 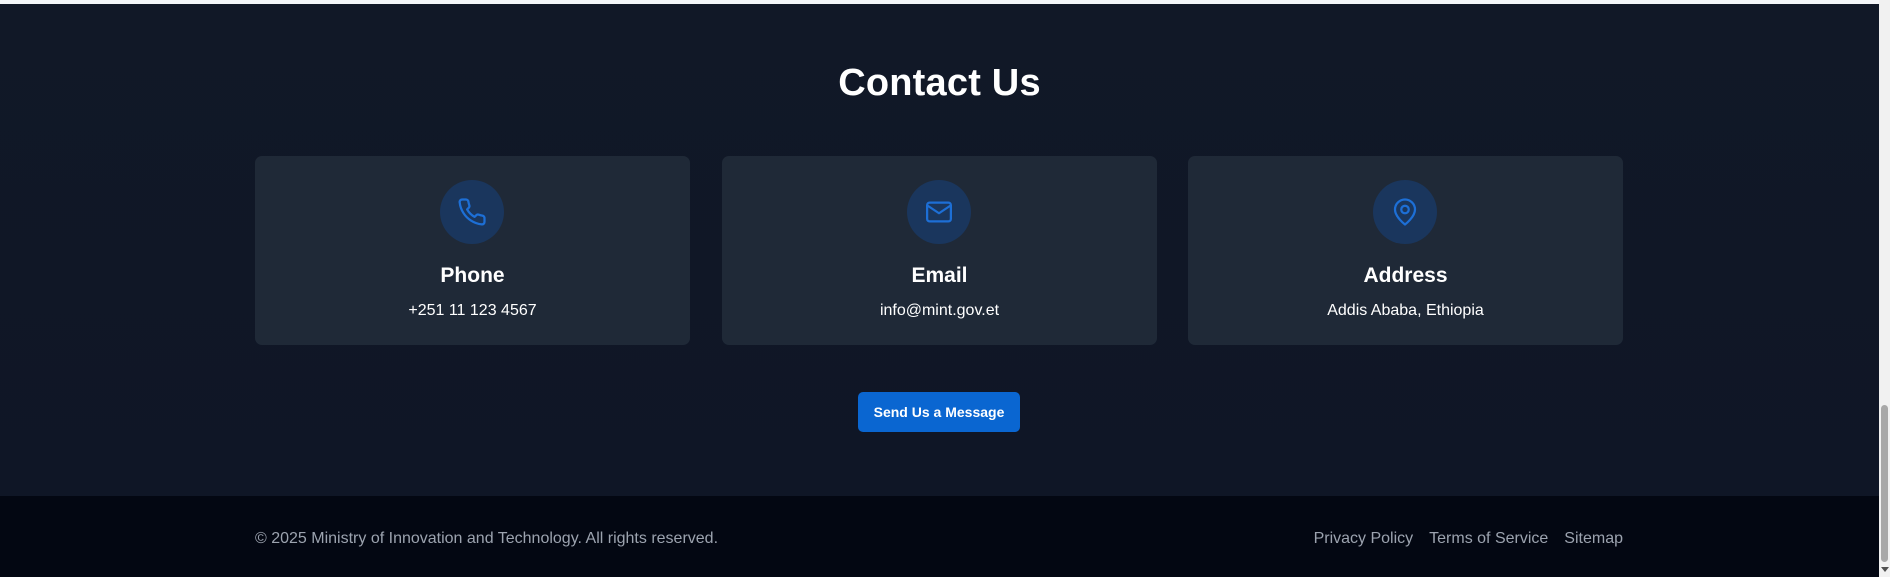 What do you see at coordinates (939, 412) in the screenshot?
I see `send-message-button: Send Us a Message` at bounding box center [939, 412].